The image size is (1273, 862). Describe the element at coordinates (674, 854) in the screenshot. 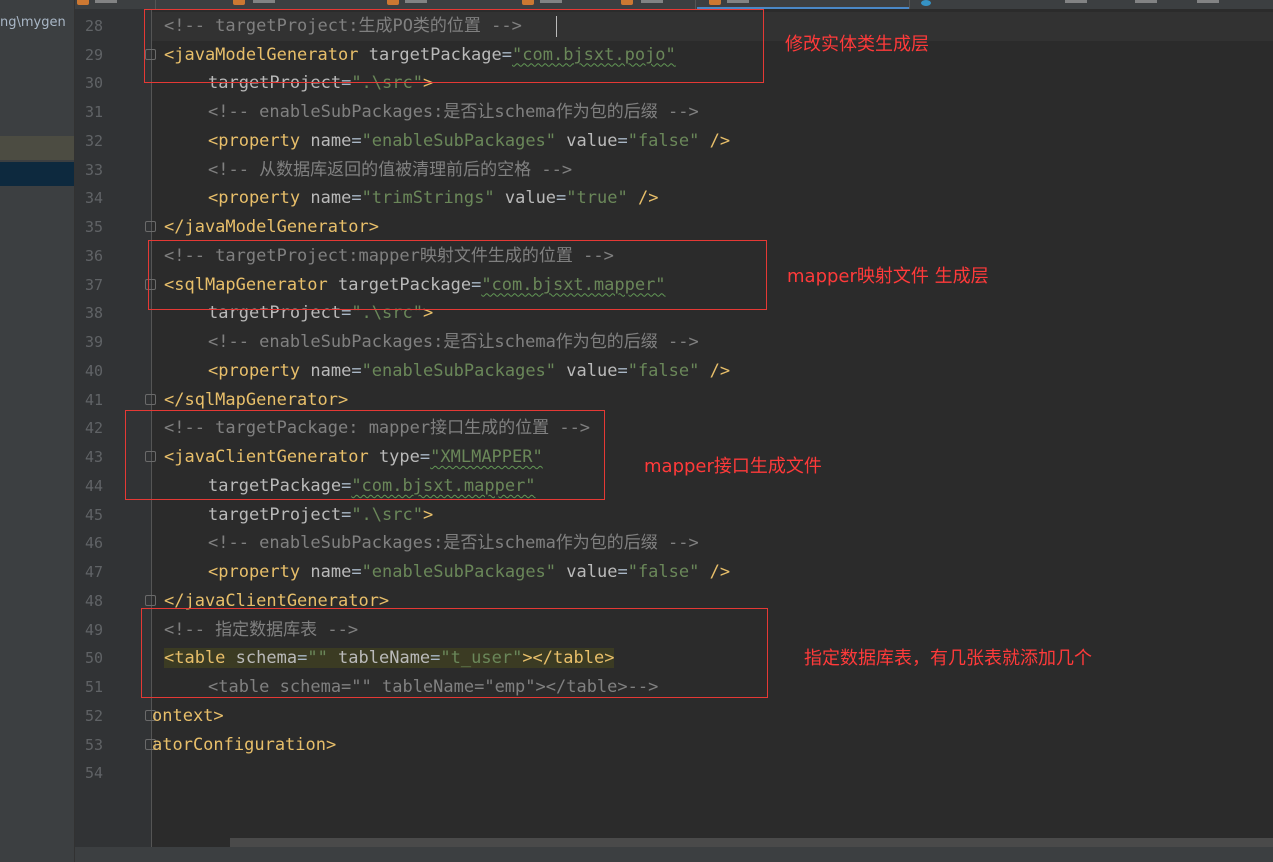

I see `bottom-tool-strip` at that location.